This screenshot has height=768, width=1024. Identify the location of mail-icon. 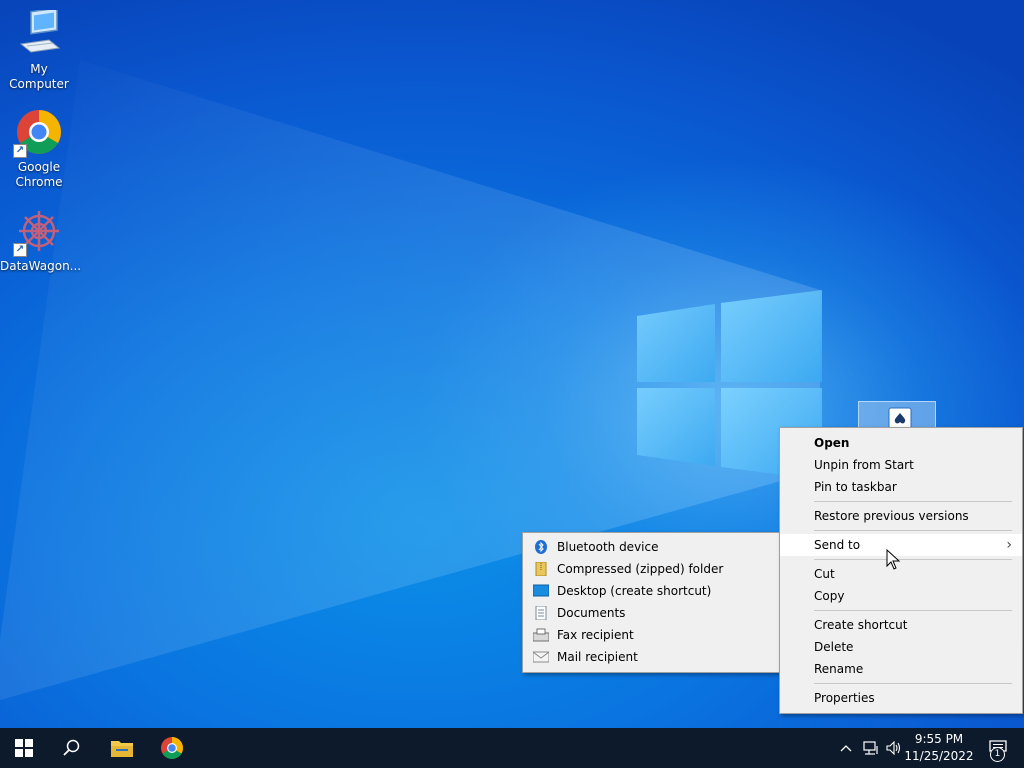
(541, 657).